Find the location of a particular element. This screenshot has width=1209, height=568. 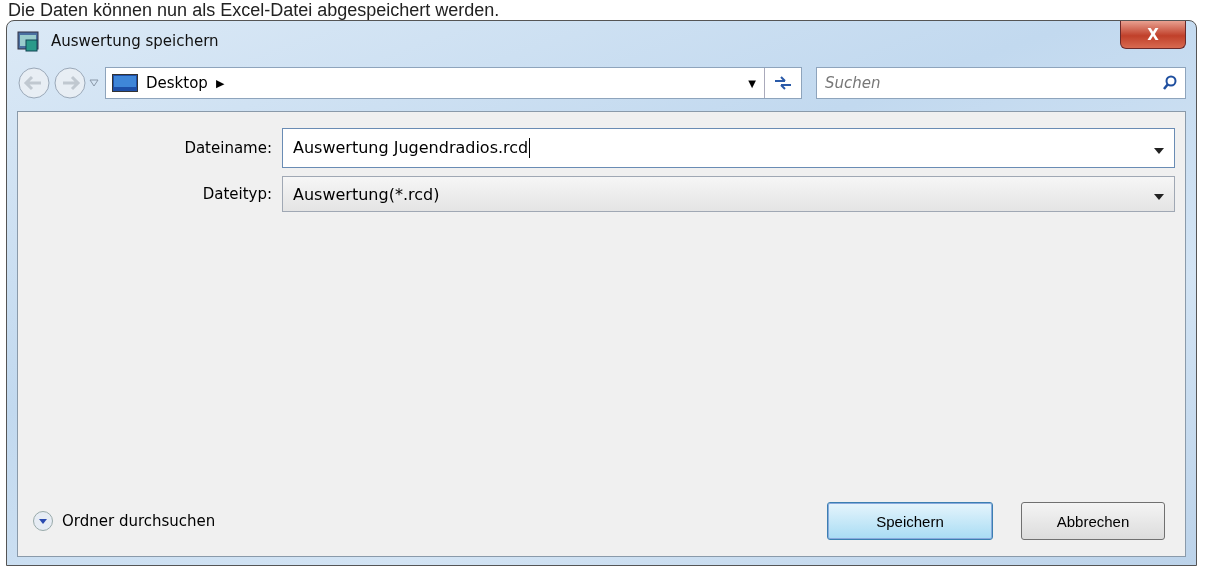

close-button: X is located at coordinates (1153, 35).